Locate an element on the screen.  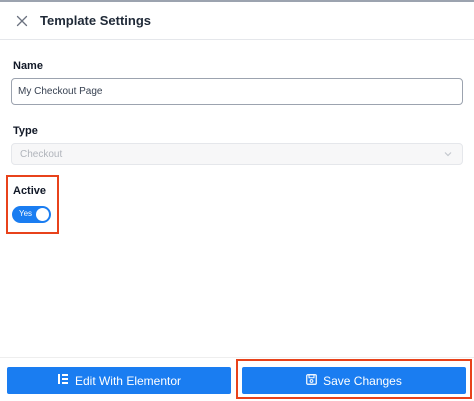
close-button is located at coordinates (22, 21).